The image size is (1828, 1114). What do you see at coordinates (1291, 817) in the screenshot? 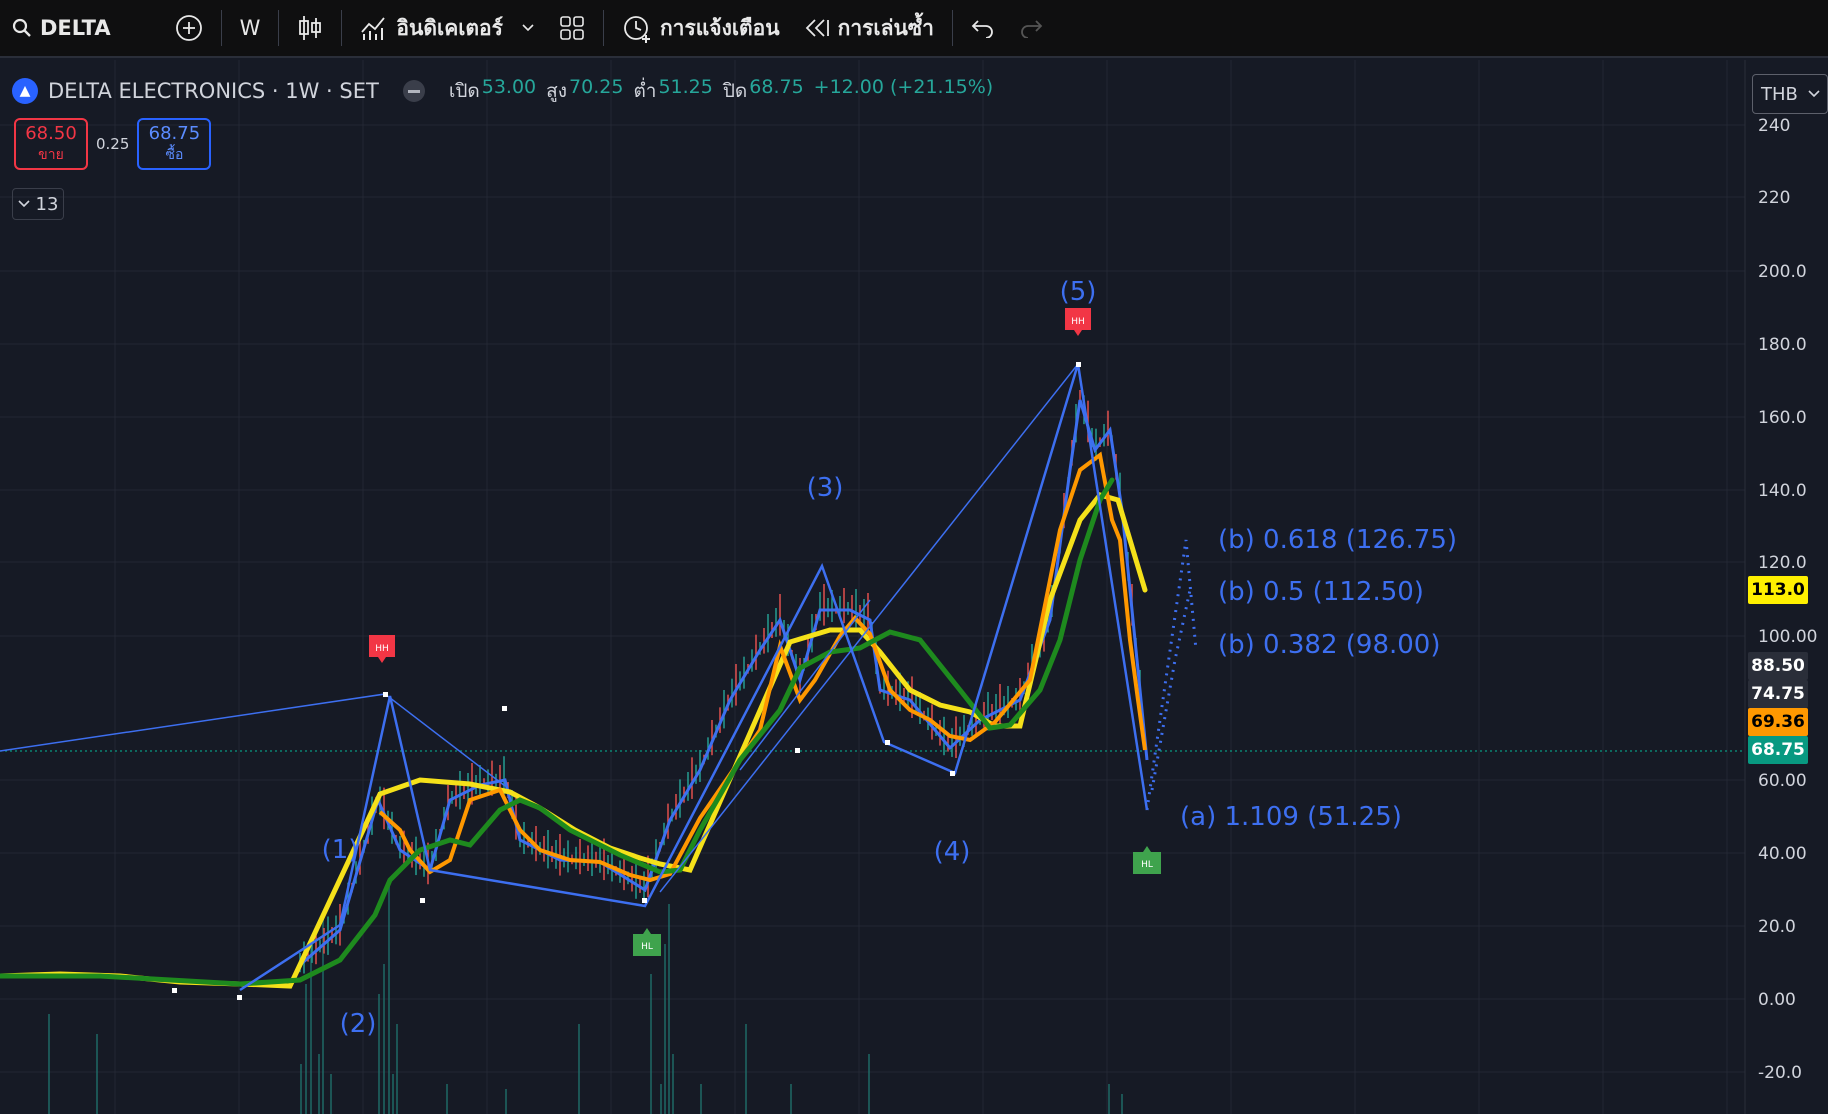
I see `wave-a-label: (a) 1.109 (51.25)` at bounding box center [1291, 817].